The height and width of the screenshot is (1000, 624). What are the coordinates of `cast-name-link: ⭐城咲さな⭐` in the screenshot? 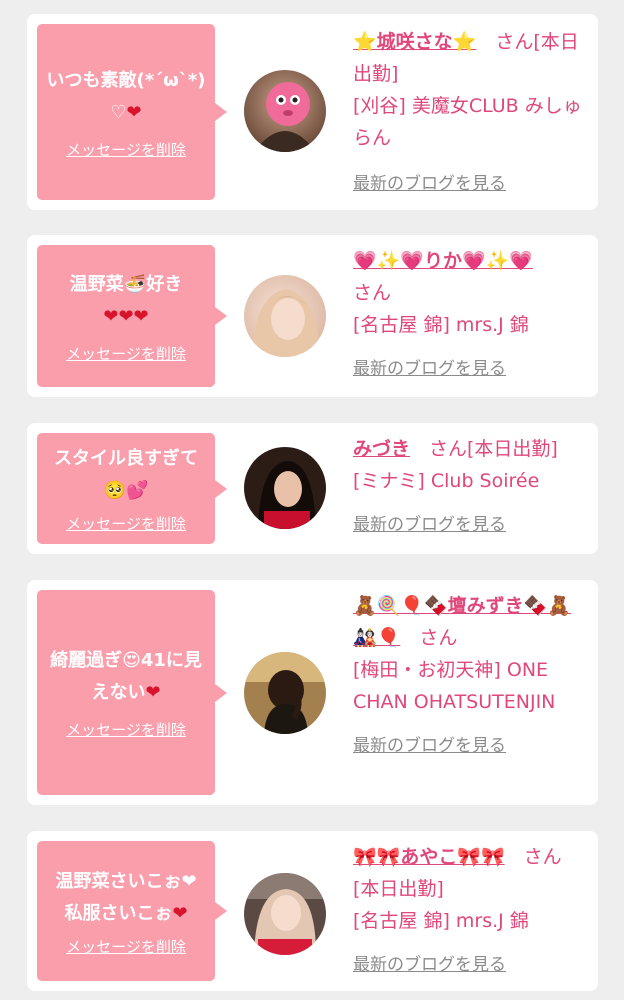 It's located at (414, 42).